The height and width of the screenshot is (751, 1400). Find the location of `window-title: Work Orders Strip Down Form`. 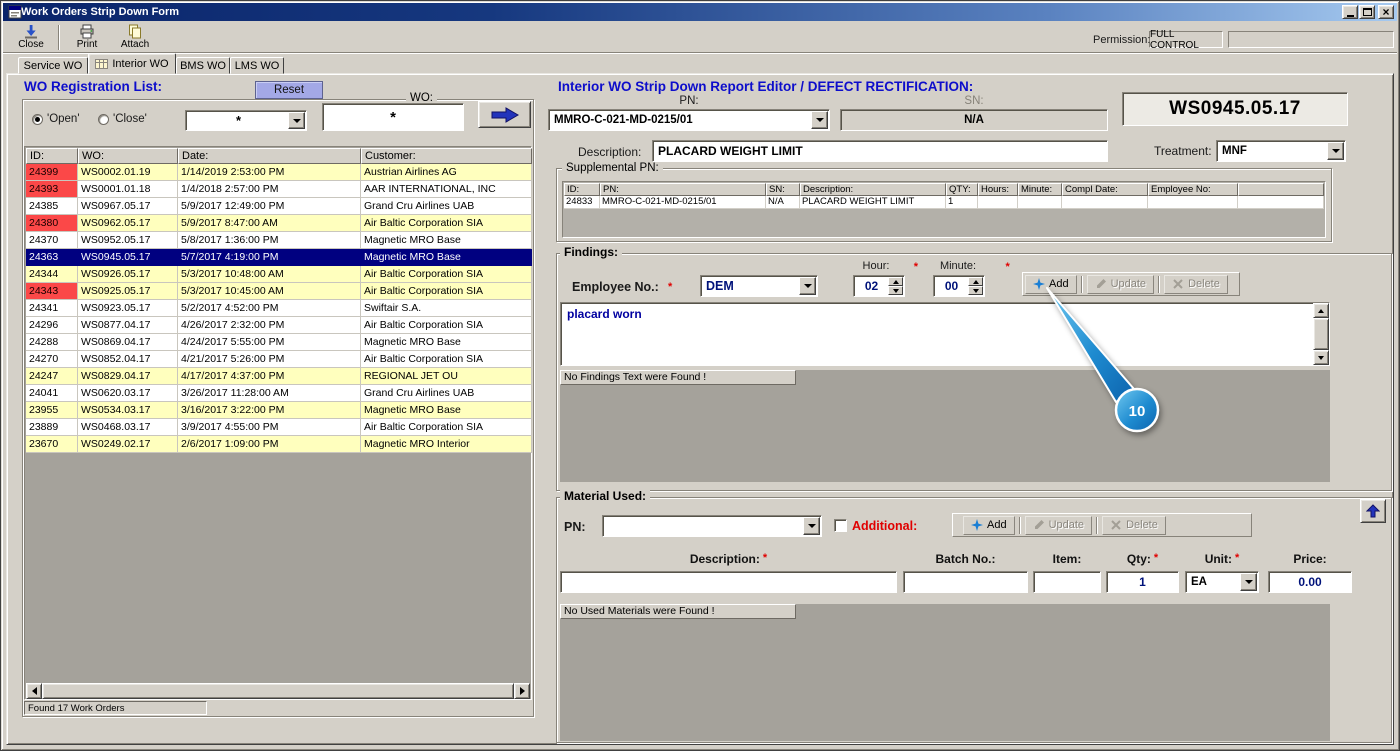

window-title: Work Orders Strip Down Form is located at coordinates (100, 12).